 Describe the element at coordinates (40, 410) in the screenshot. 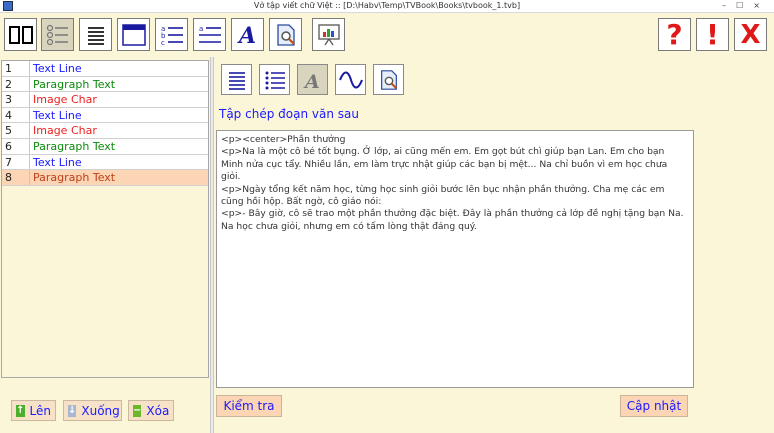

I see `move-up-label: Lên` at that location.